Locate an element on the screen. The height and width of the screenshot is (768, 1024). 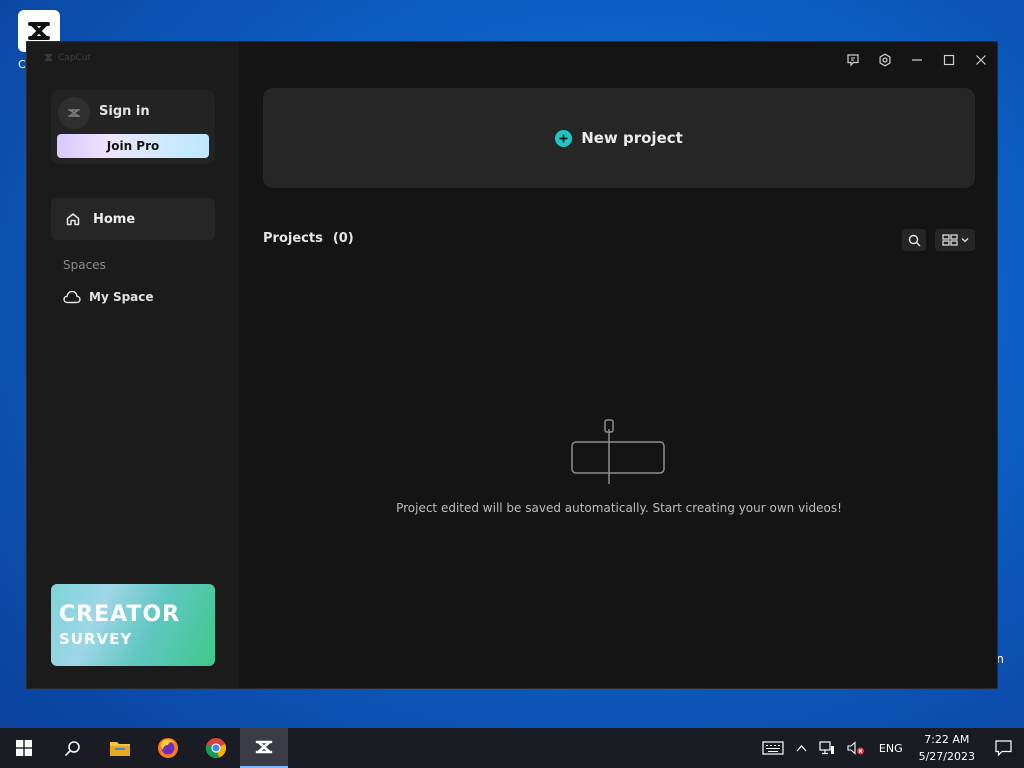
volume-status is located at coordinates (856, 748).